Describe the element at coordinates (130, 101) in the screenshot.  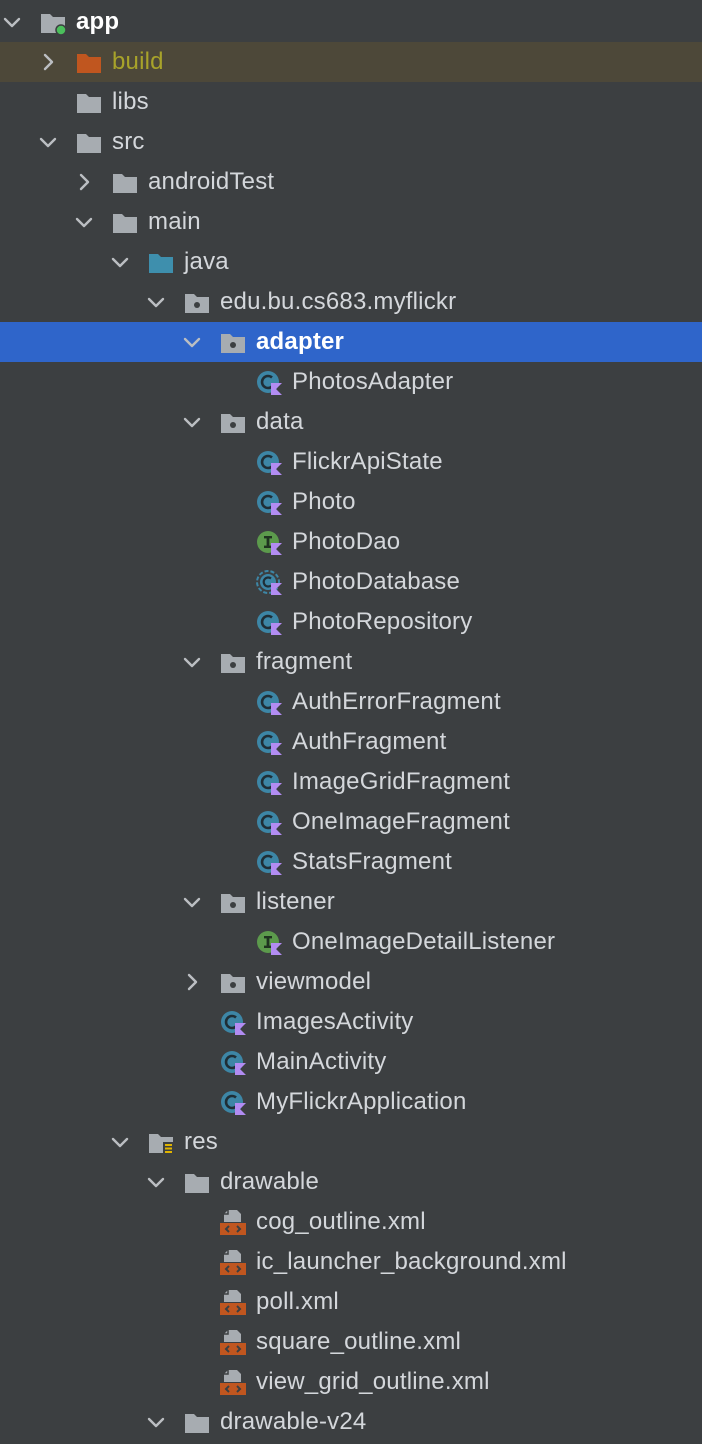
I see `tree-node-label: libs` at that location.